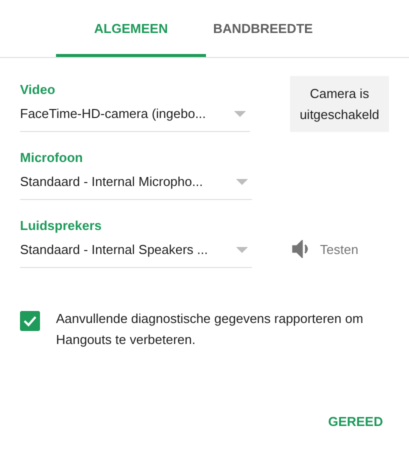 This screenshot has height=469, width=409. Describe the element at coordinates (131, 28) in the screenshot. I see `tab: ALGEMEEN` at that location.